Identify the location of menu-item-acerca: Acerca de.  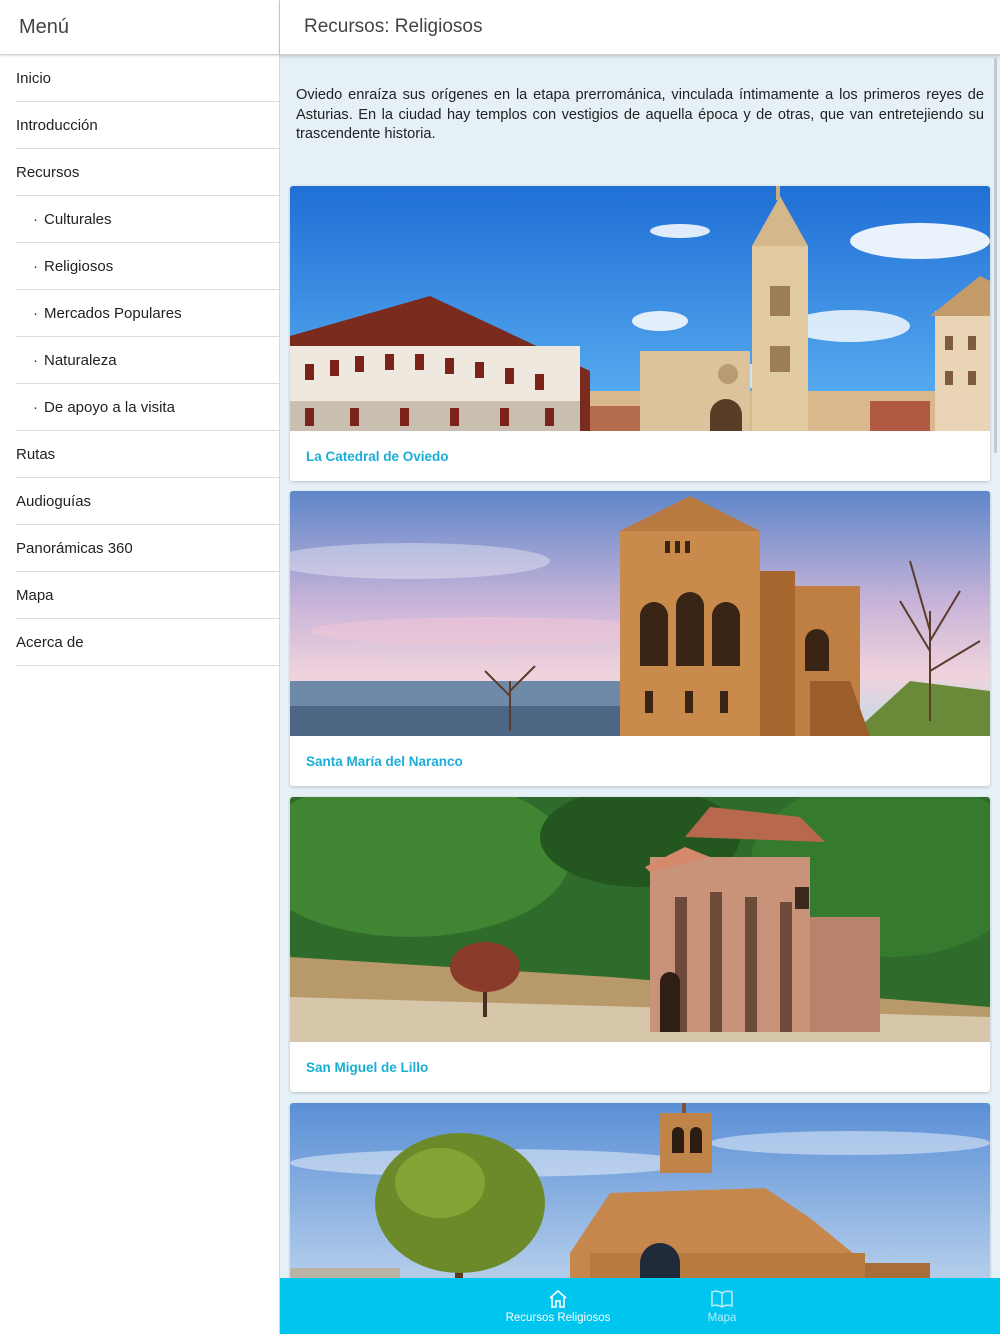
(147, 642).